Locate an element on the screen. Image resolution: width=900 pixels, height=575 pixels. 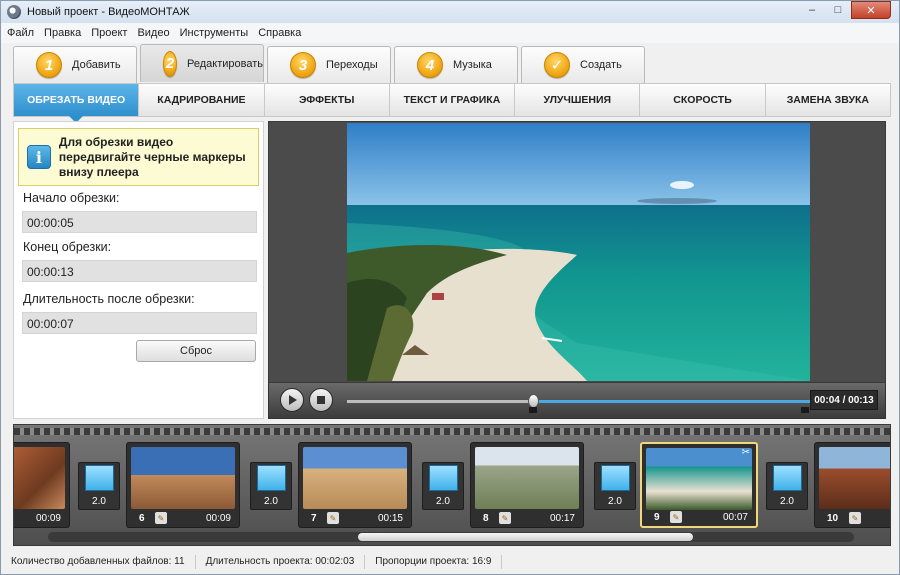
step-edit: 2 Редактировать is located at coordinates (202, 63).